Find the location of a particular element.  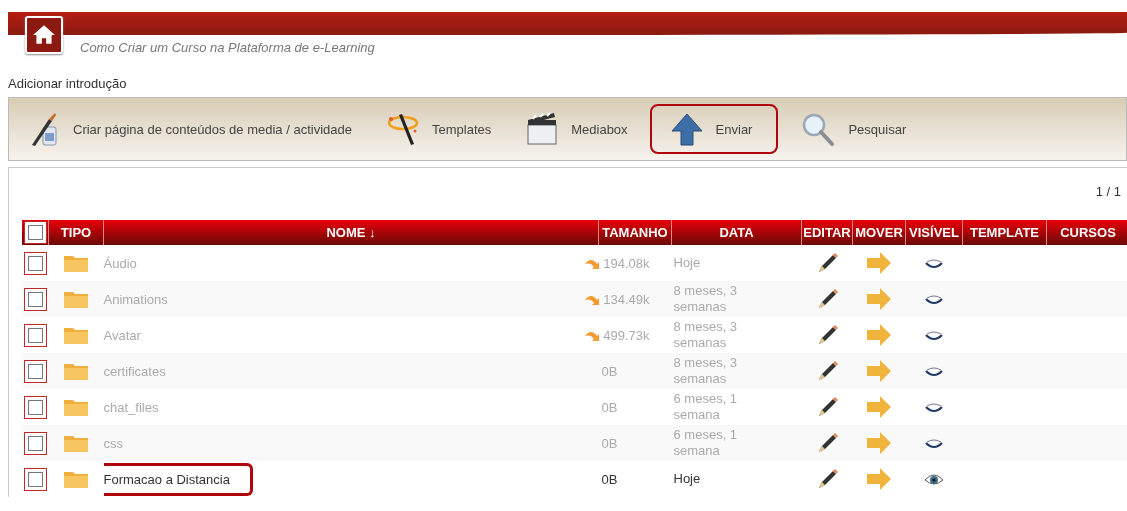

file-size: 499.73k is located at coordinates (626, 335).